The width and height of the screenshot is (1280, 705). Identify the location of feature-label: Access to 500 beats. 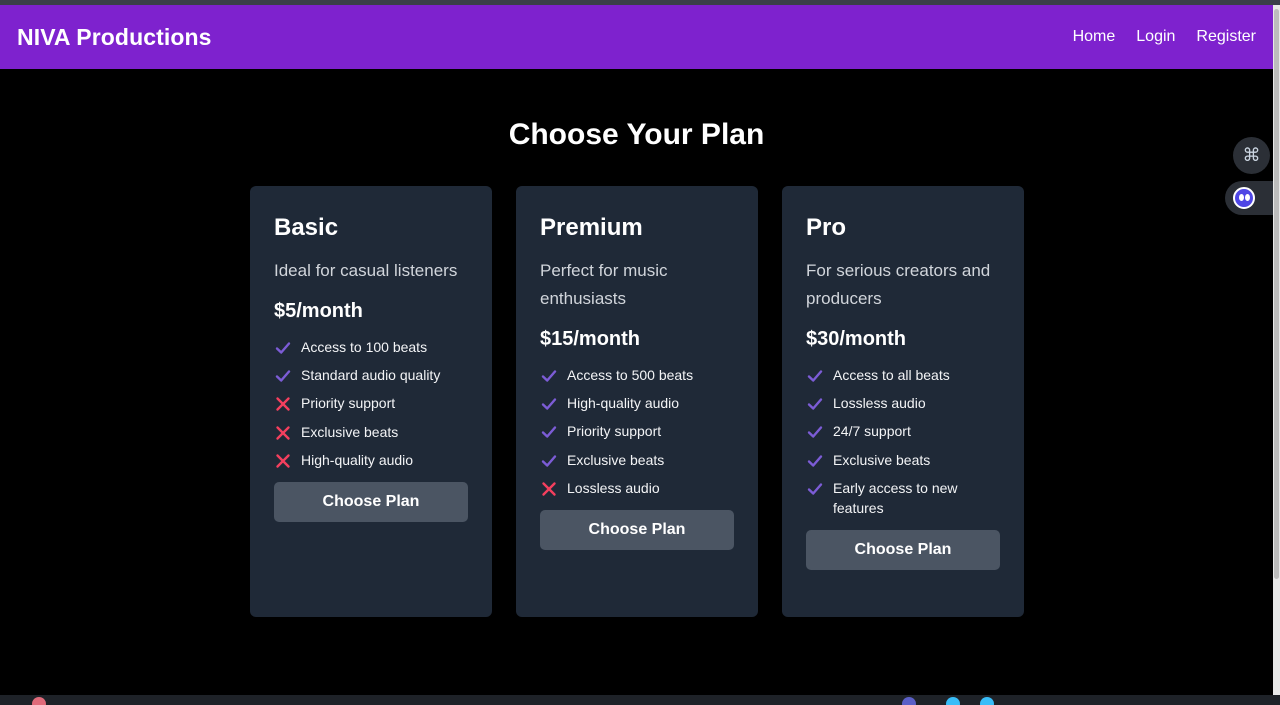
(630, 375).